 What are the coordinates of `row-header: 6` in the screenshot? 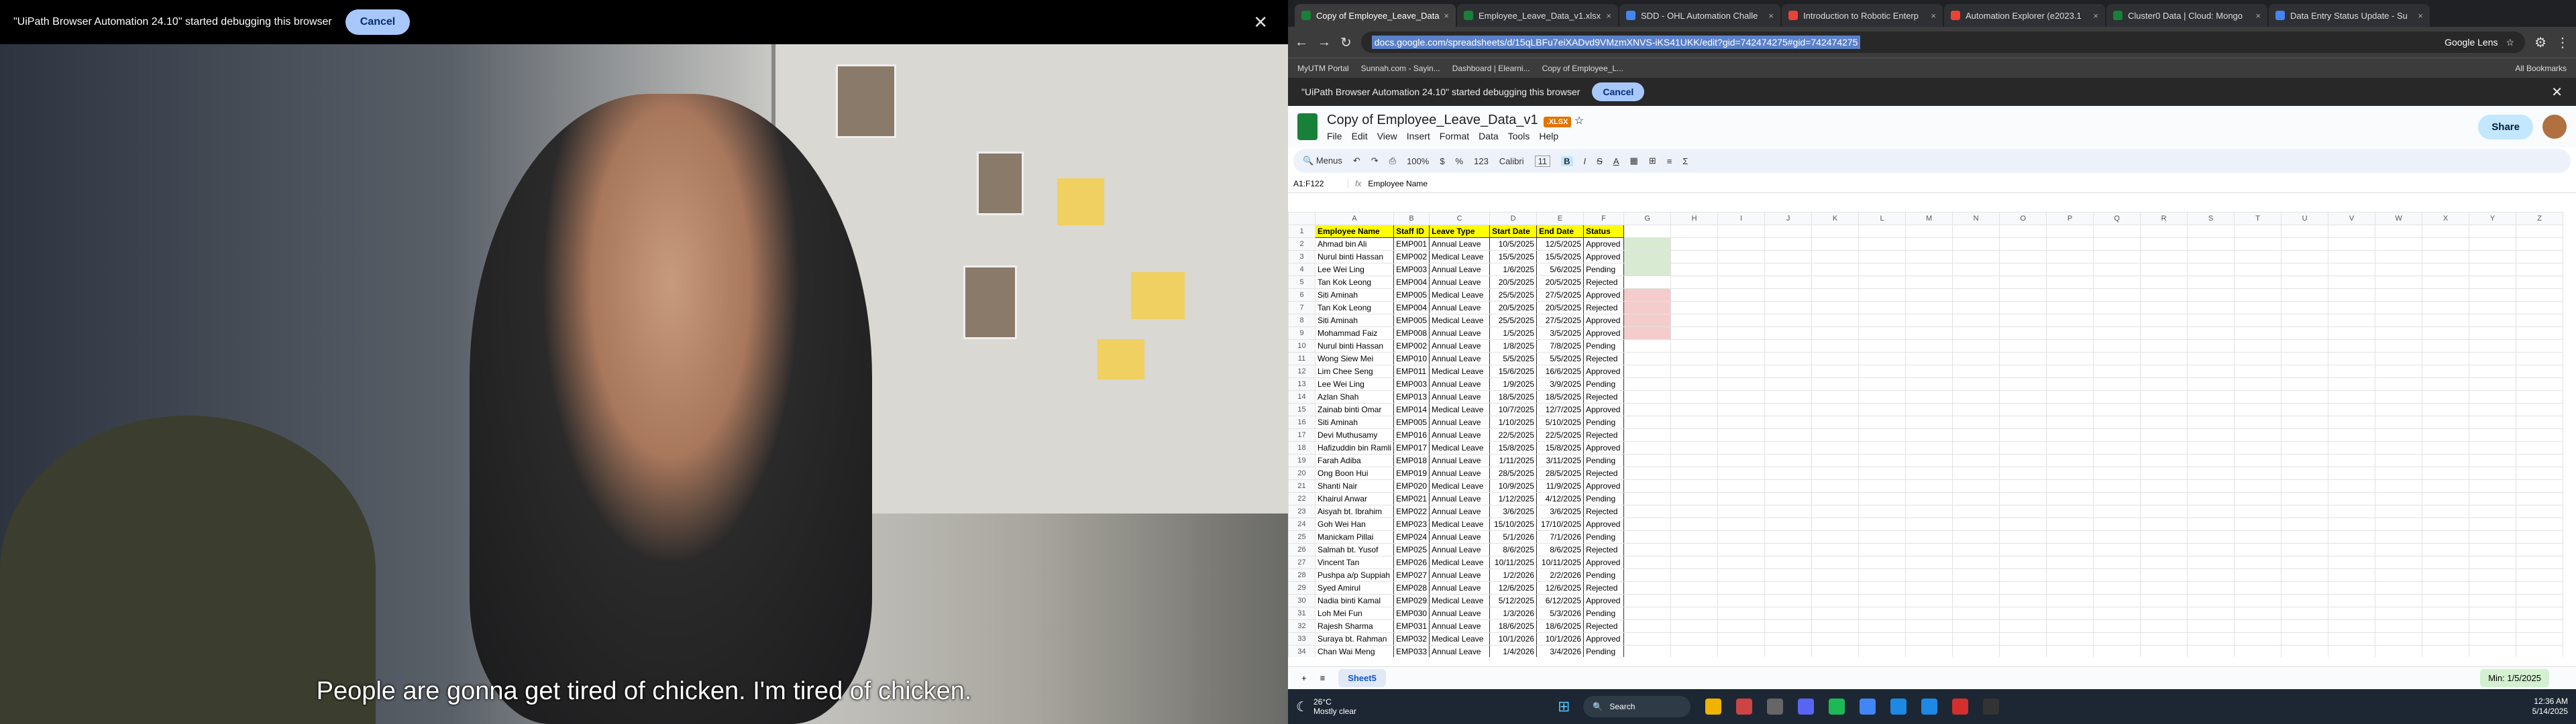 It's located at (1302, 295).